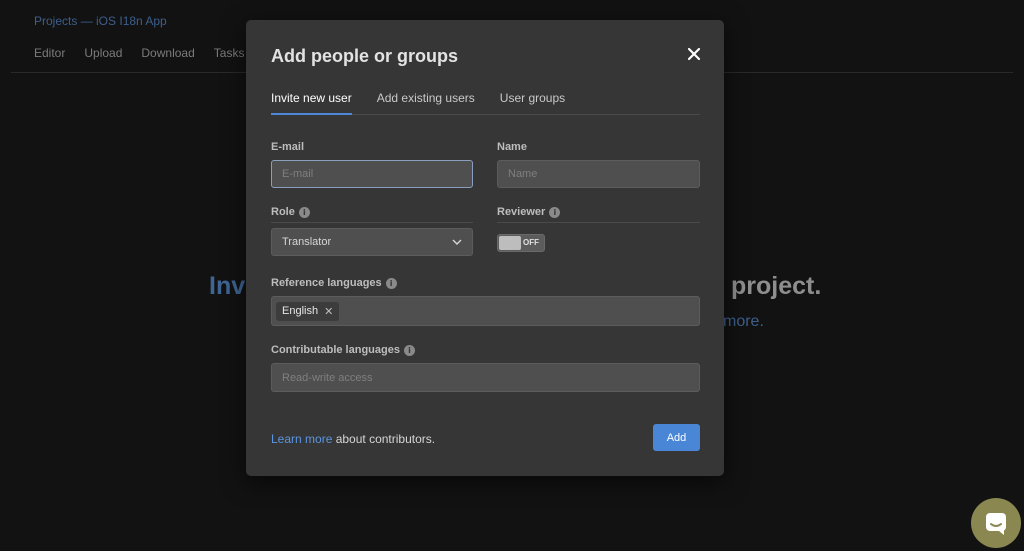 The height and width of the screenshot is (551, 1024). I want to click on nav-download: Download, so click(167, 53).